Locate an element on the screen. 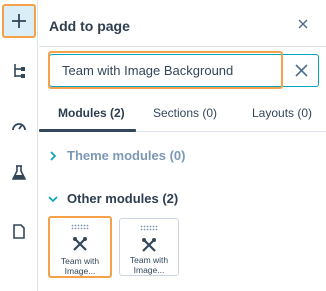 This screenshot has width=326, height=291. chevron-right-icon is located at coordinates (53, 156).